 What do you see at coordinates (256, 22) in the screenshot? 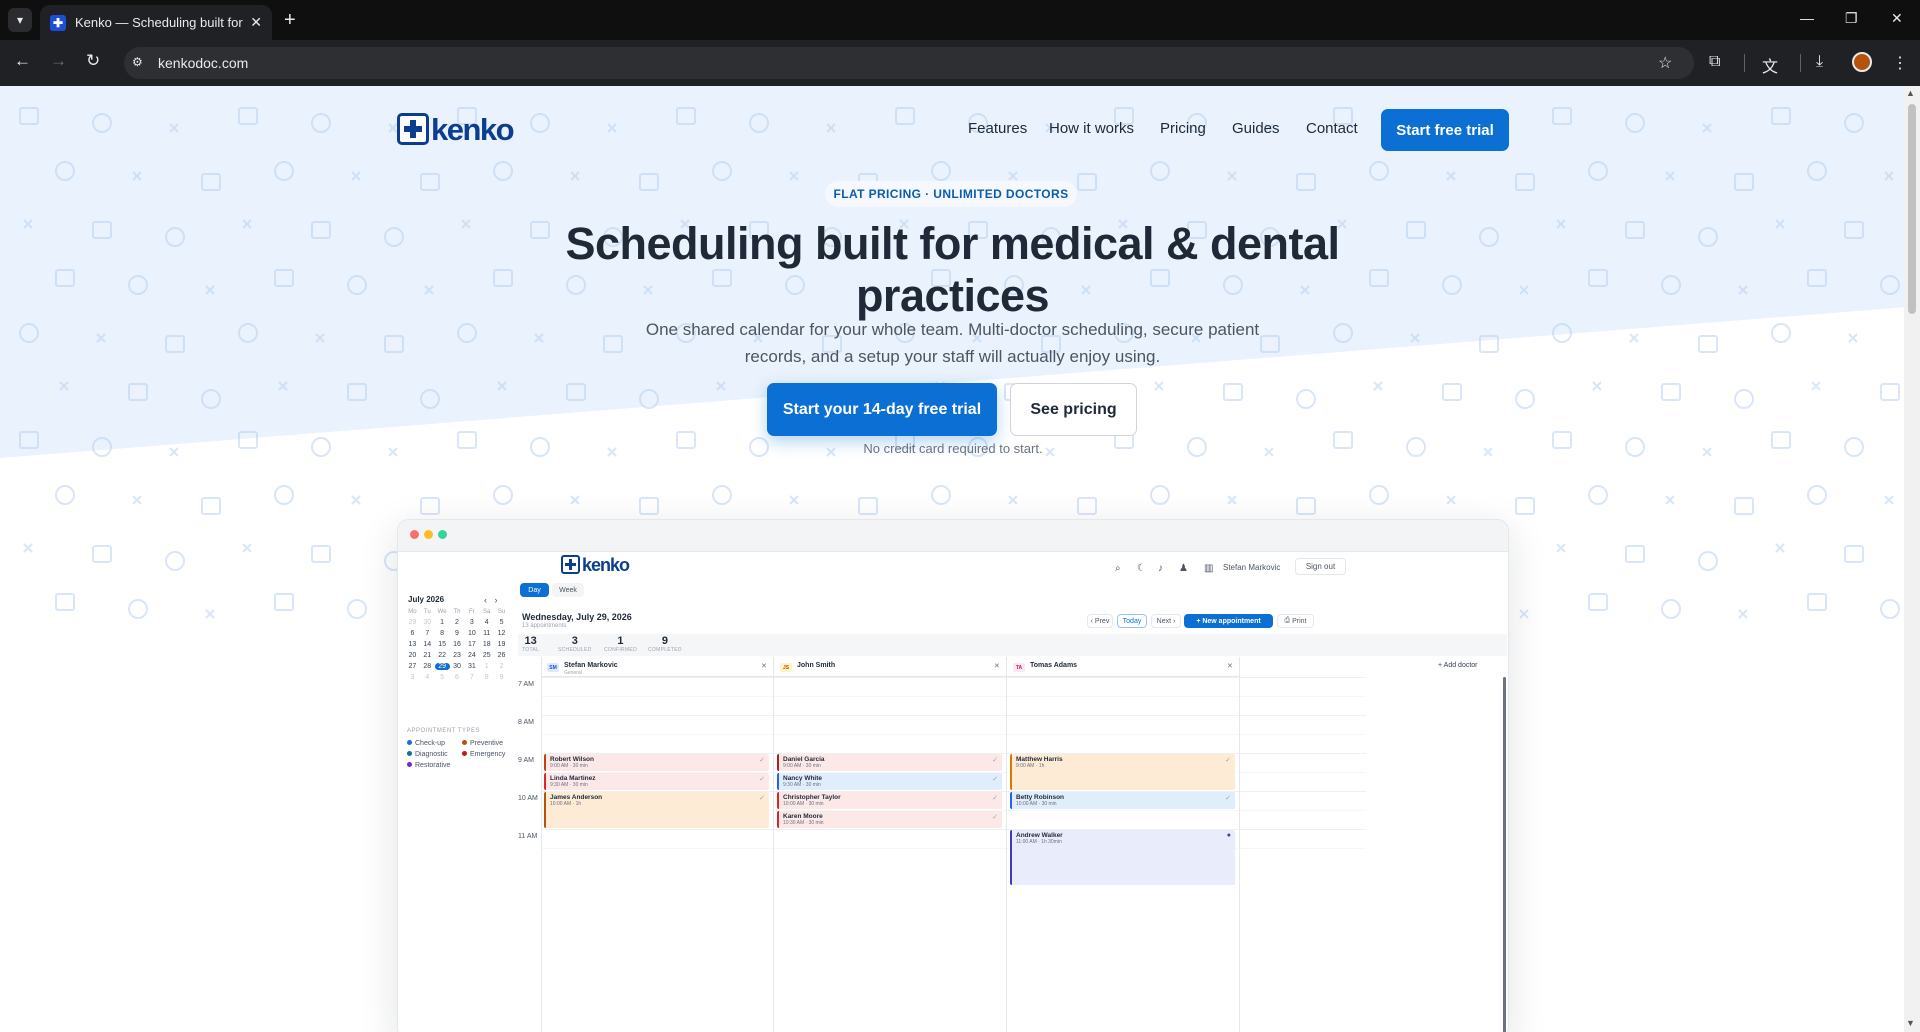
I see `close-tab-icon: ✕` at bounding box center [256, 22].